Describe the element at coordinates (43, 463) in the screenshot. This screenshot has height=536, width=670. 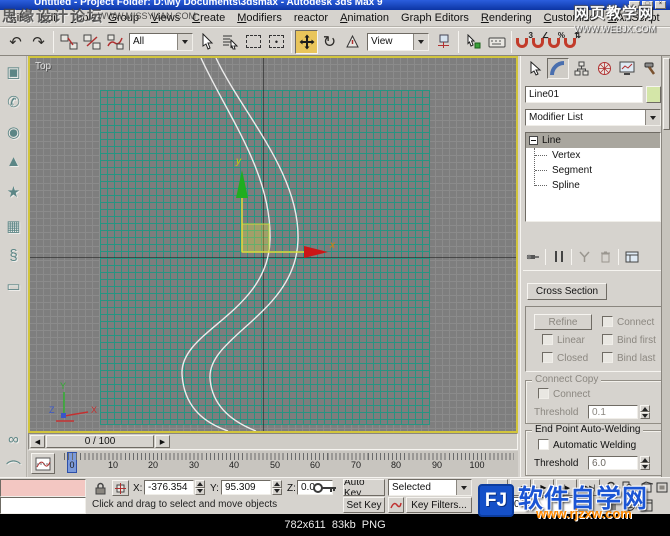
I see `mini-curve-editor-icon` at that location.